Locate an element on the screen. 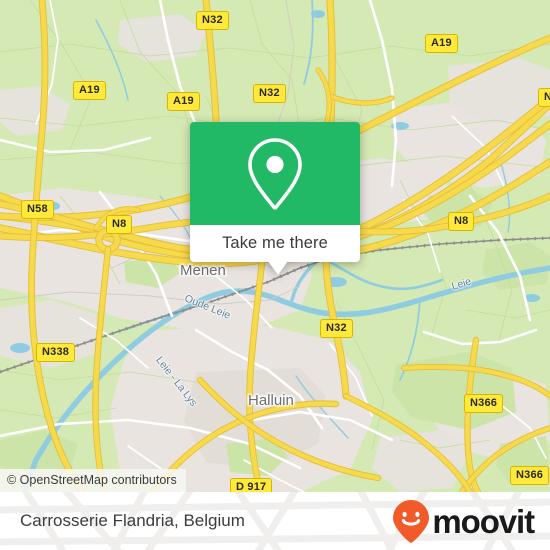 The height and width of the screenshot is (550, 550). callout-pointer-tail is located at coordinates (278, 268).